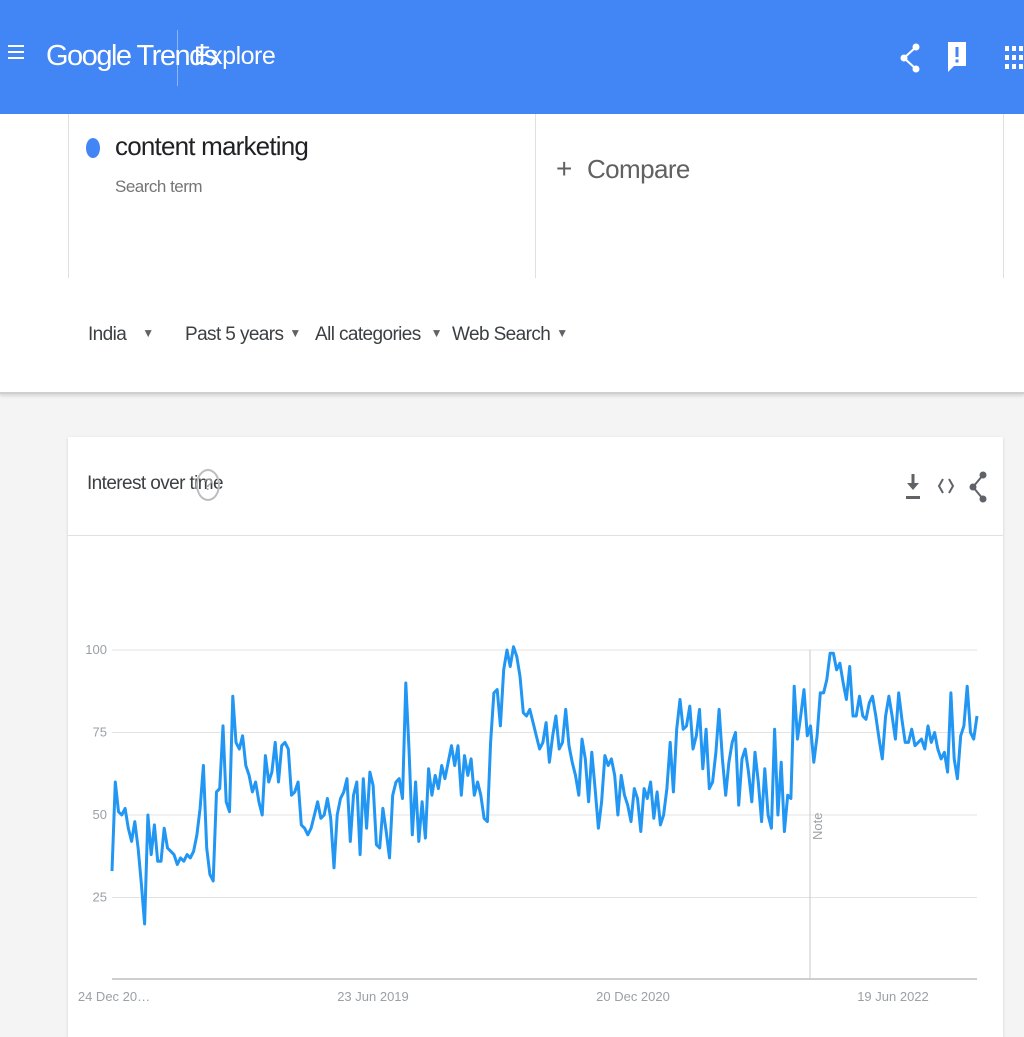  I want to click on y-tick-label: 25, so click(100, 897).